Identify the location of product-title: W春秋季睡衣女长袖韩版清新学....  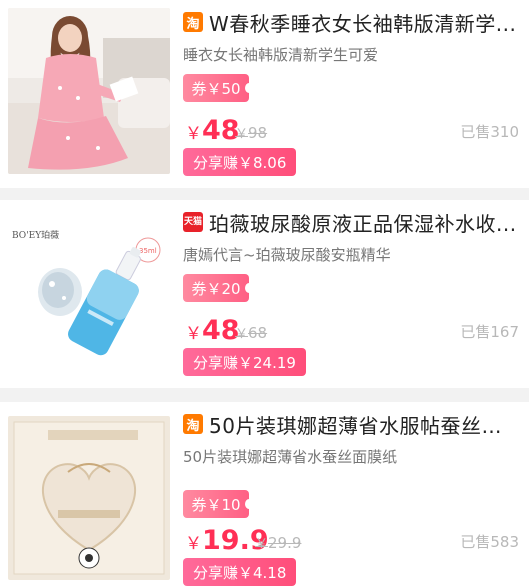
(362, 22).